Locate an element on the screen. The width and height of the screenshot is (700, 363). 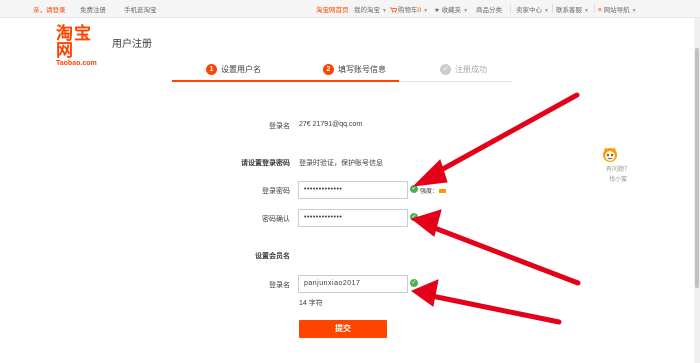
step-2-label: 填写账号信息 is located at coordinates (362, 69).